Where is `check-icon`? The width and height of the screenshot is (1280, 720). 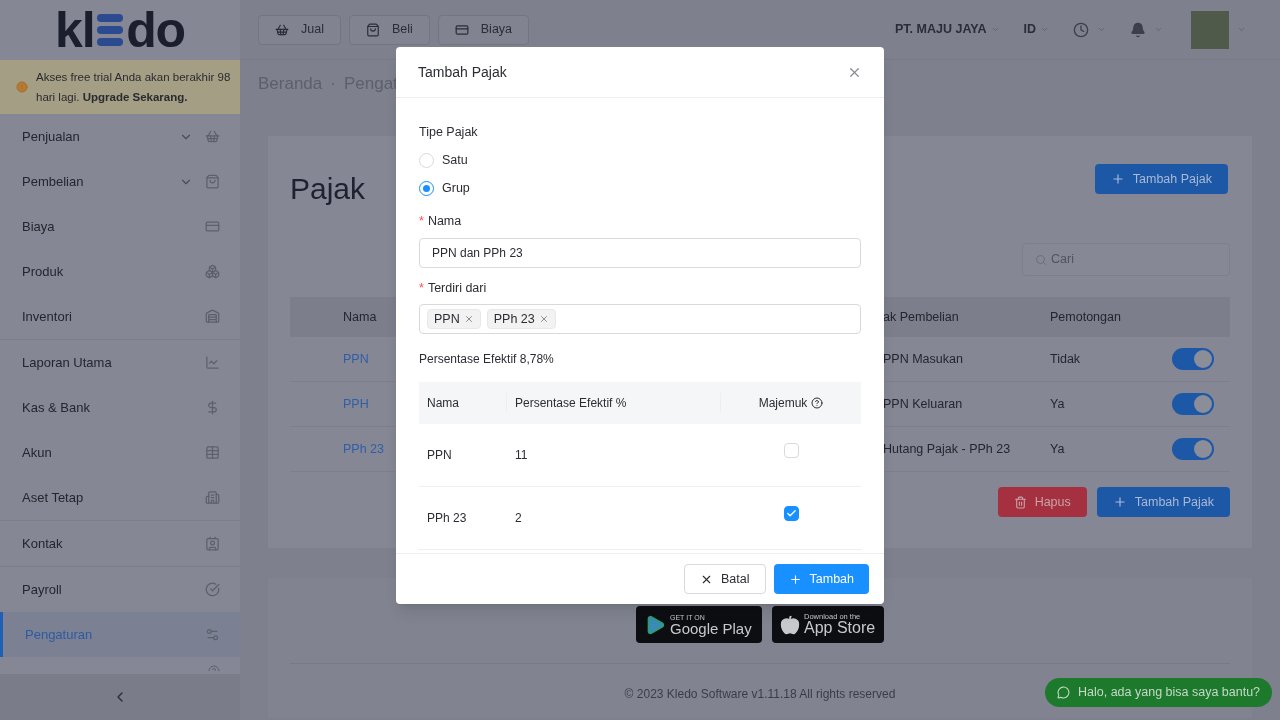 check-icon is located at coordinates (791, 513).